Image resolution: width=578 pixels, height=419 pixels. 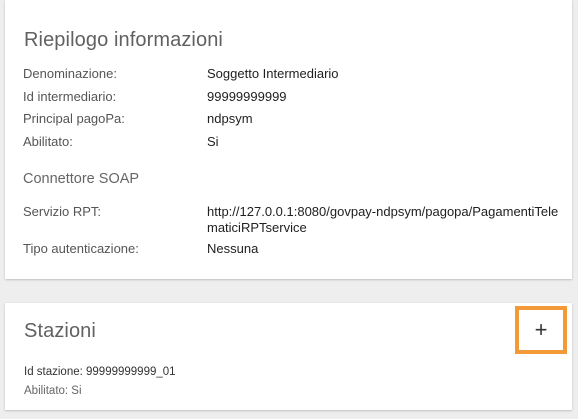 I want to click on id-intermediario-value: 99999999999, so click(x=247, y=96).